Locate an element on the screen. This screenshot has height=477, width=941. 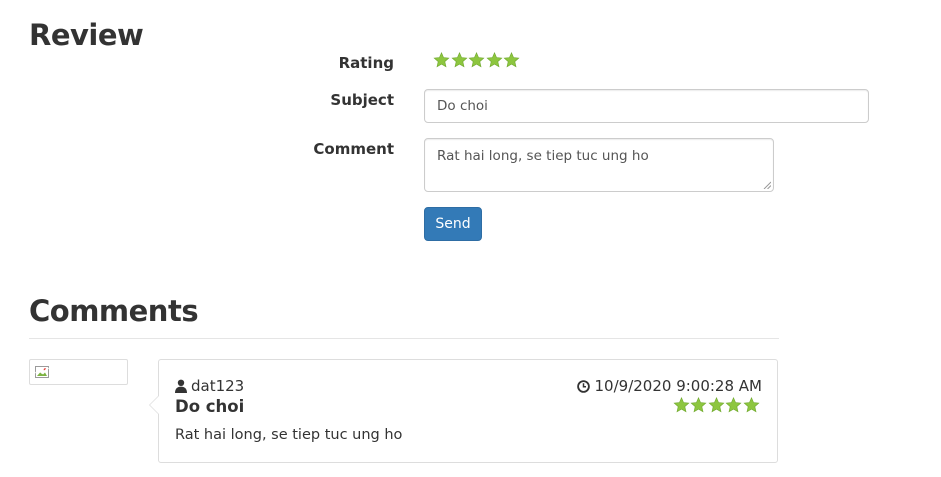
comment-date: 10/9/2020 9:00:28 AM is located at coordinates (669, 386).